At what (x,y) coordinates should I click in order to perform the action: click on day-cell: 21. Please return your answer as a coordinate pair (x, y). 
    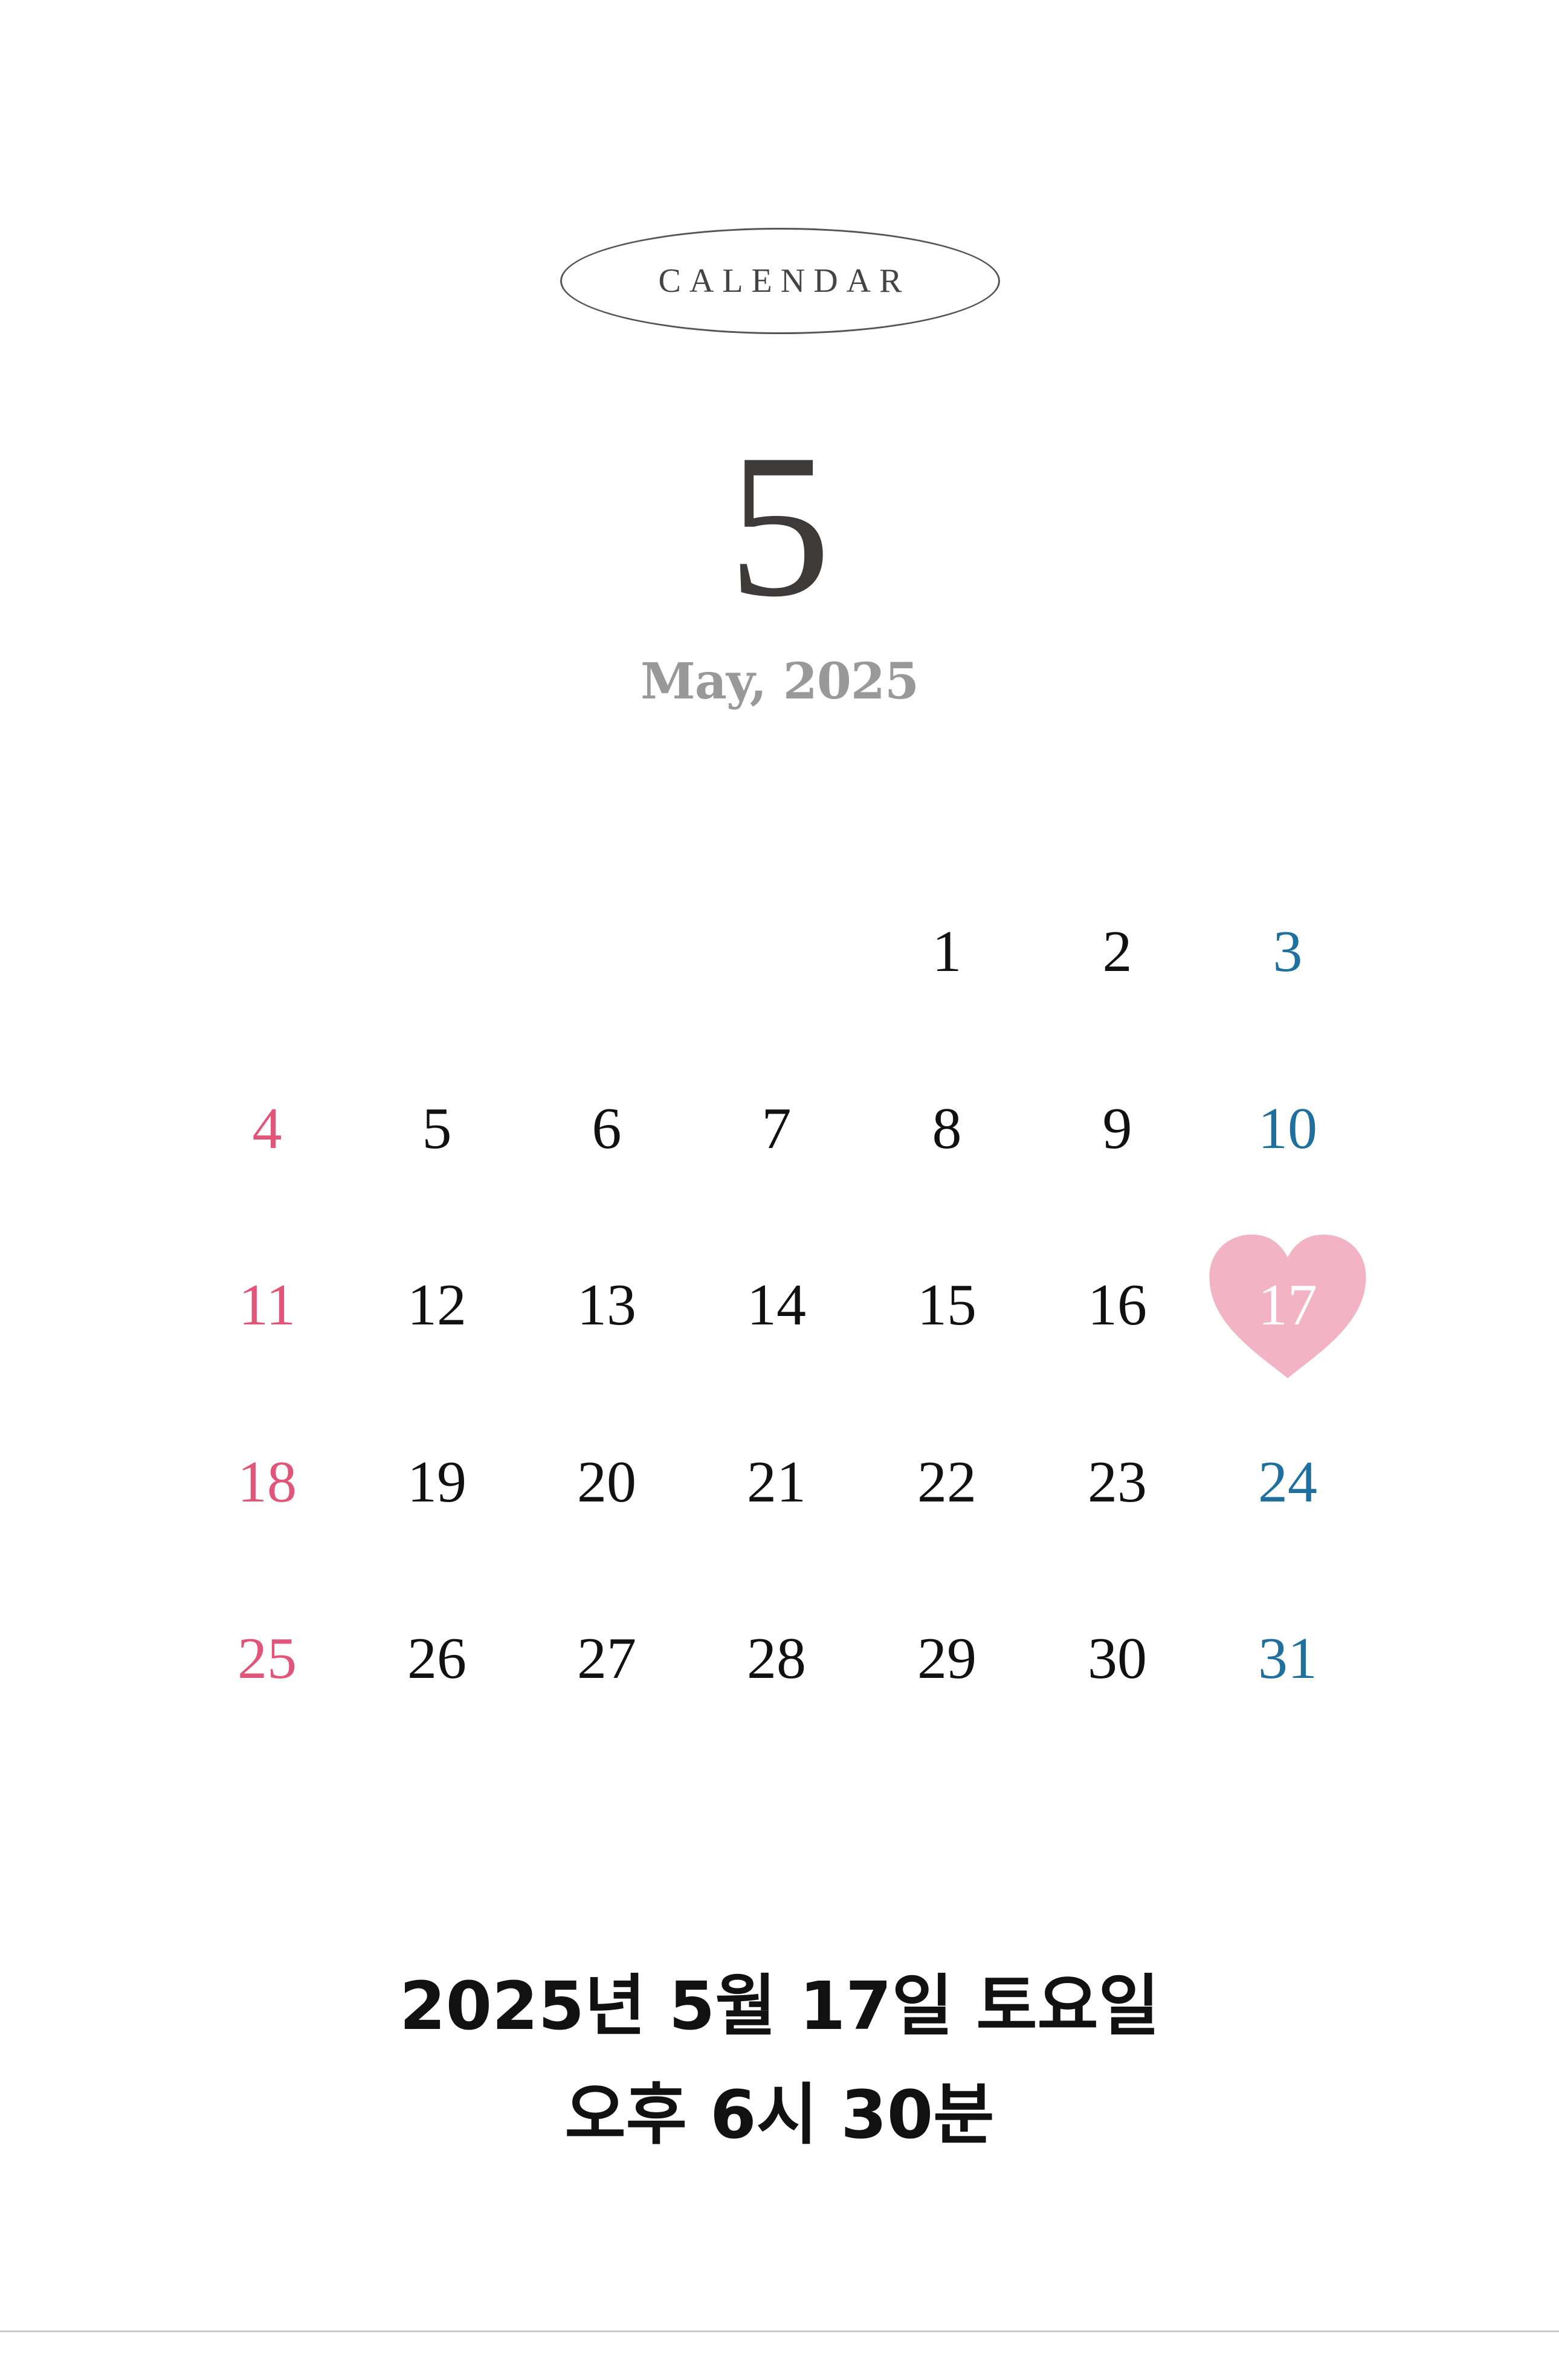
    Looking at the image, I should click on (776, 1482).